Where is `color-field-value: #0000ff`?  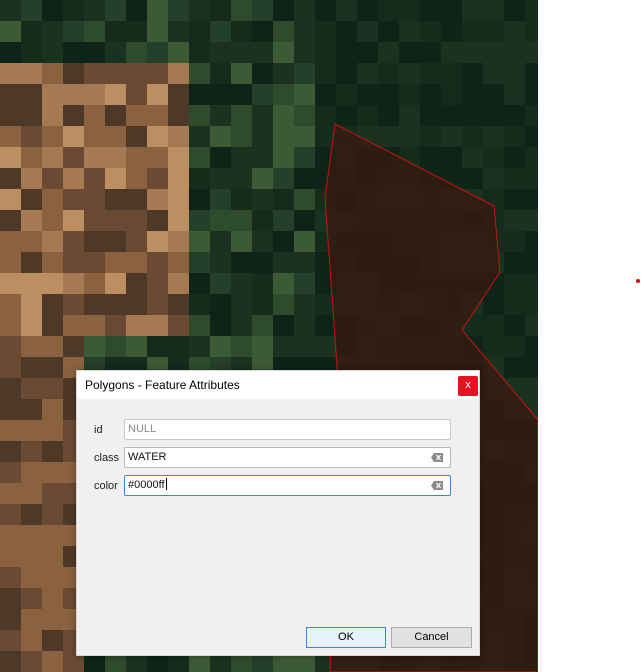 color-field-value: #0000ff is located at coordinates (146, 485).